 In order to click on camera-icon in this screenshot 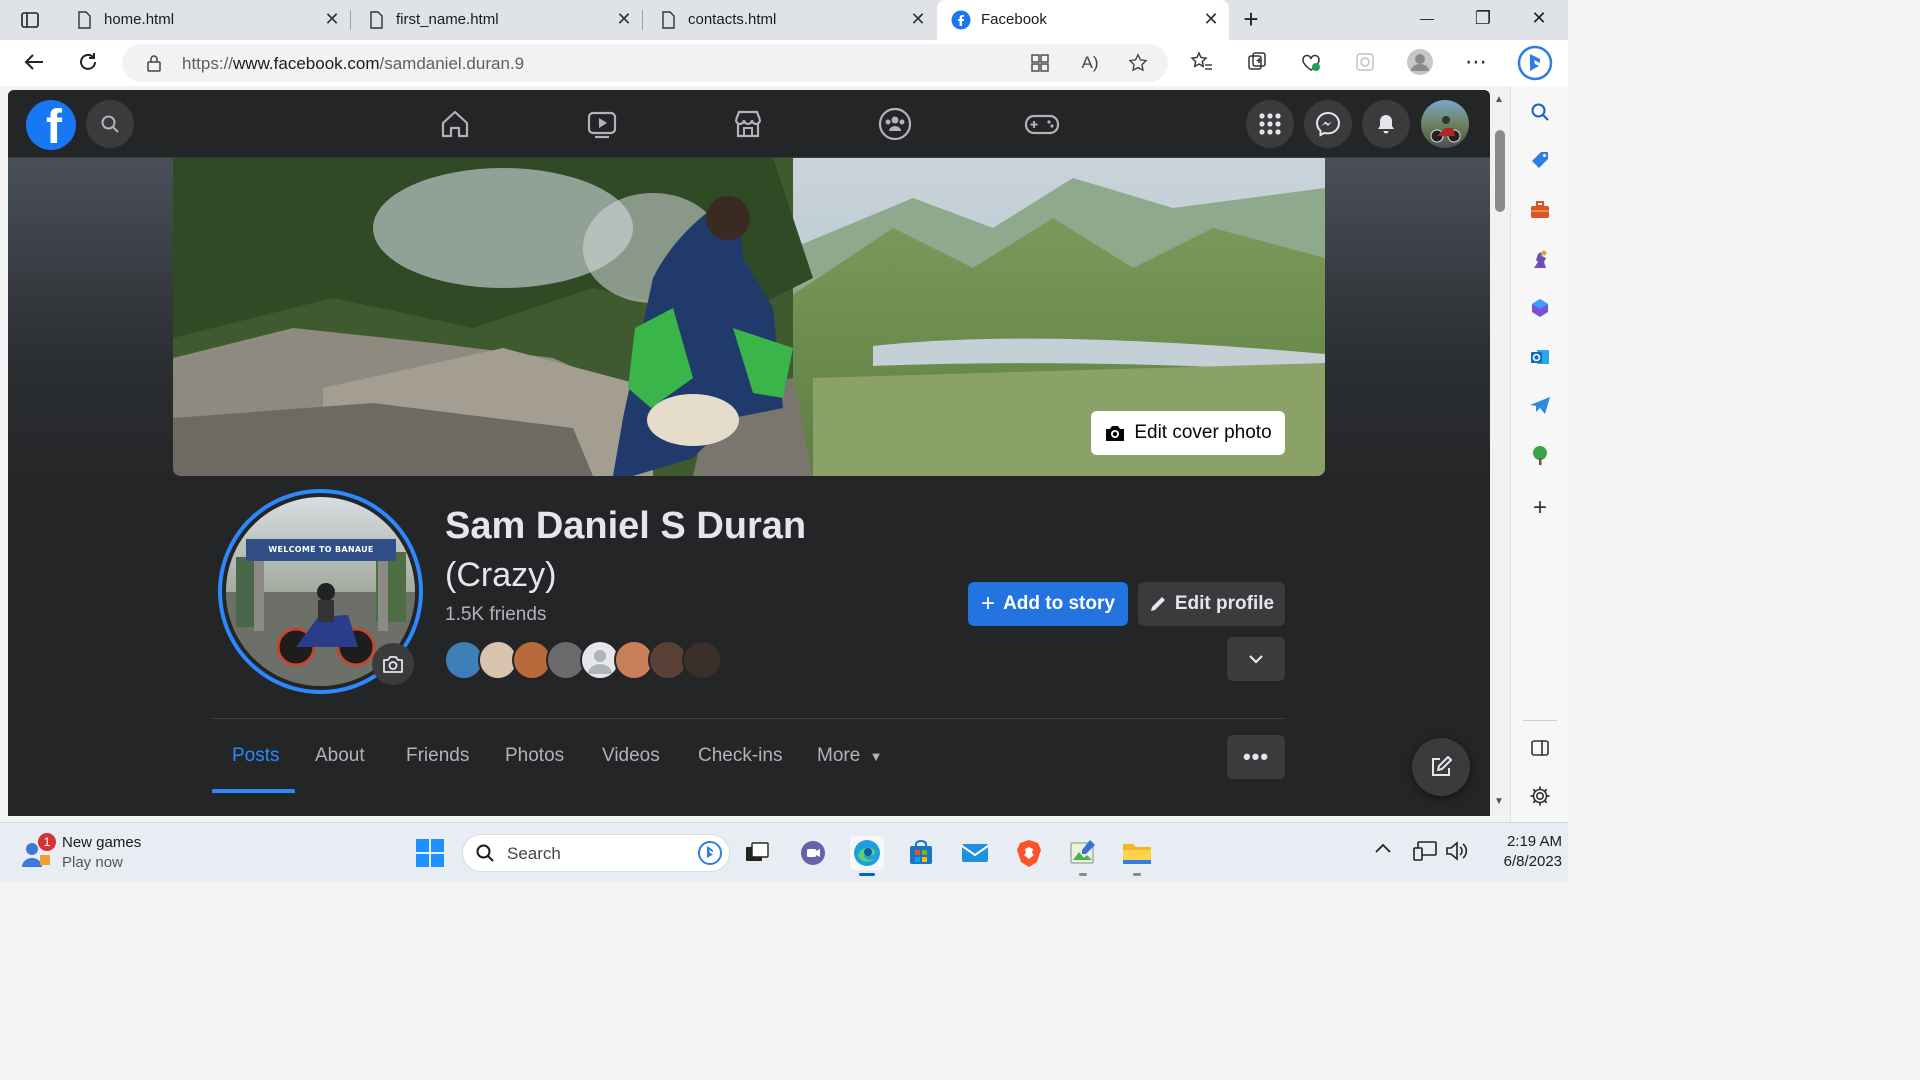, I will do `click(1115, 433)`.